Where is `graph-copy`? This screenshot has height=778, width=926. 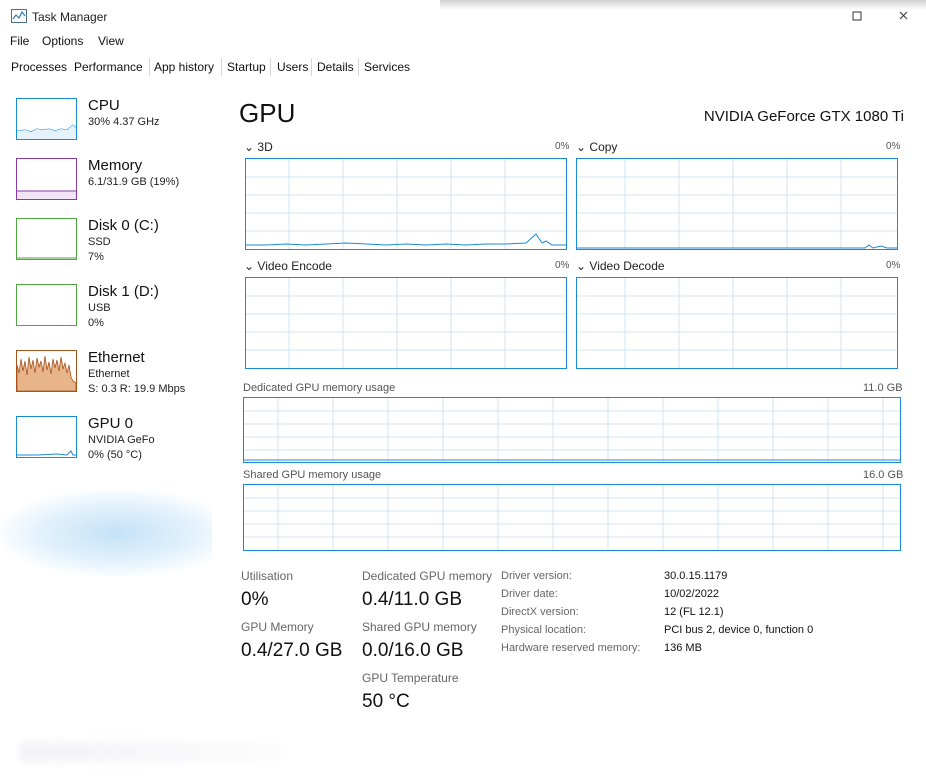 graph-copy is located at coordinates (737, 204).